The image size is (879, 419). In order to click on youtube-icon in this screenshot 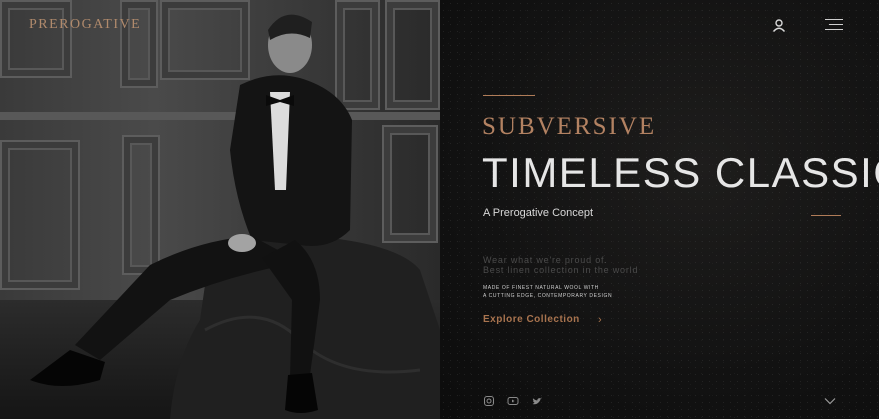, I will do `click(513, 401)`.